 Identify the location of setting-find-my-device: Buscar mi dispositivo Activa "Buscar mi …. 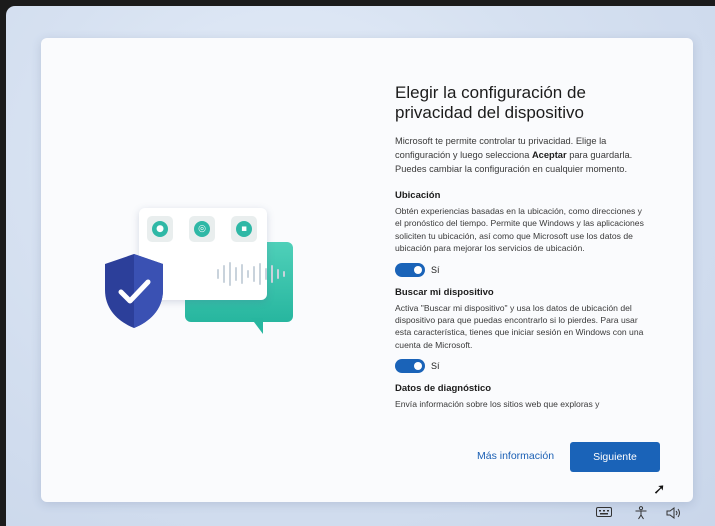
(520, 330).